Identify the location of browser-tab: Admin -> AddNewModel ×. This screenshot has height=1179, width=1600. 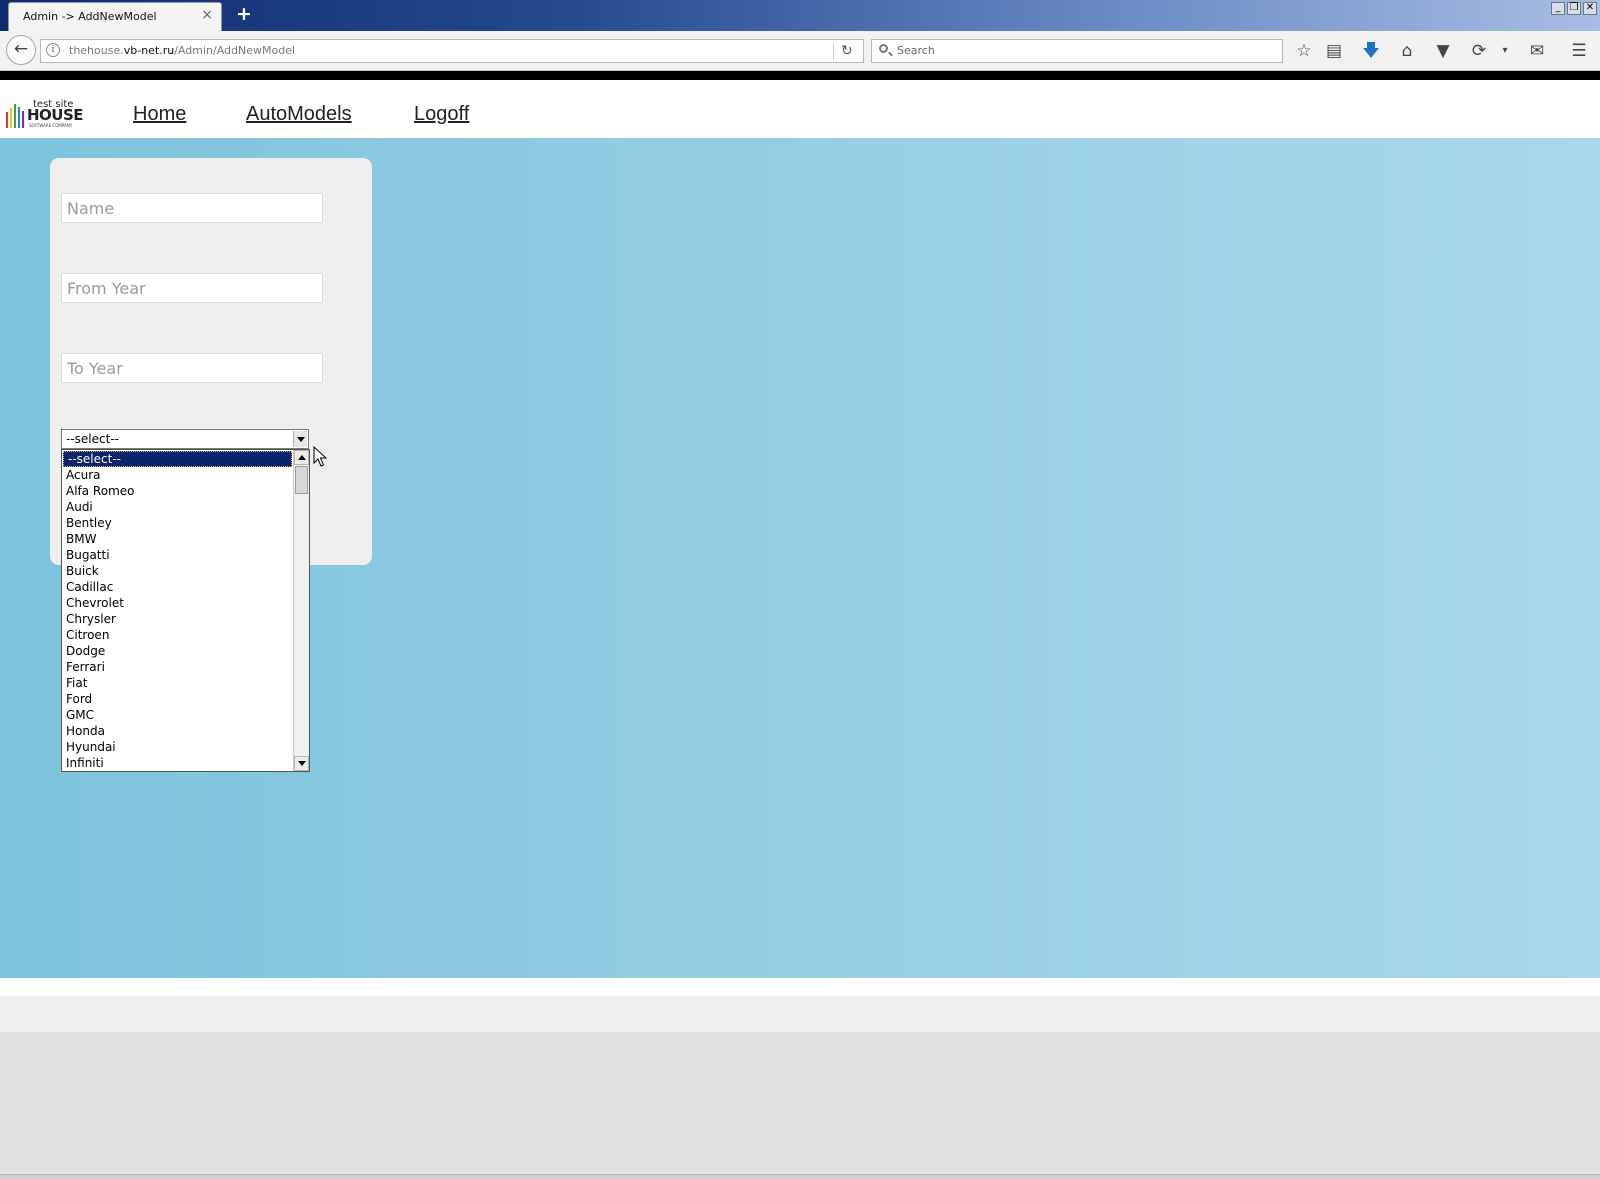
(115, 16).